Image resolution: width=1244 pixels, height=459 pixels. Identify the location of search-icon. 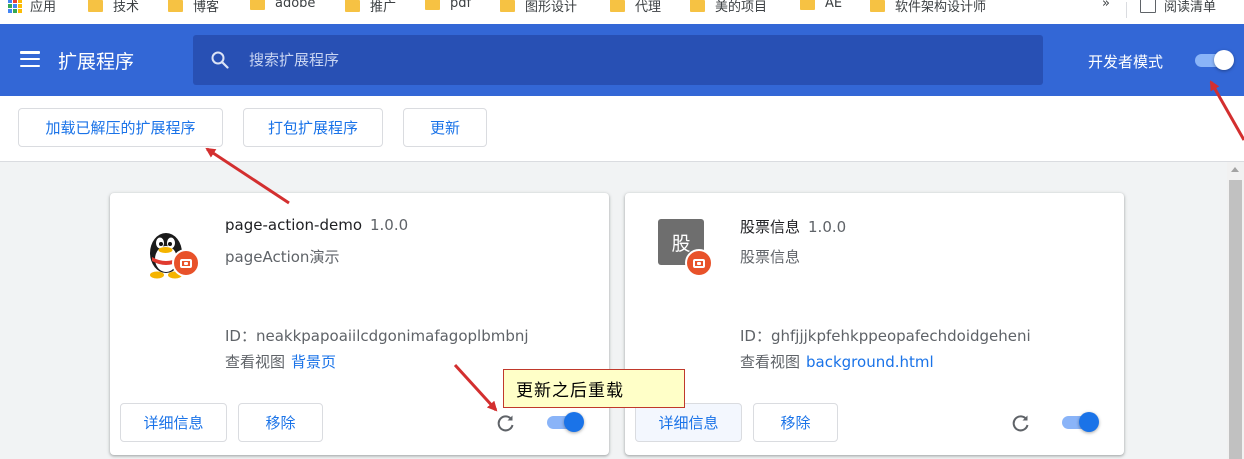
(220, 60).